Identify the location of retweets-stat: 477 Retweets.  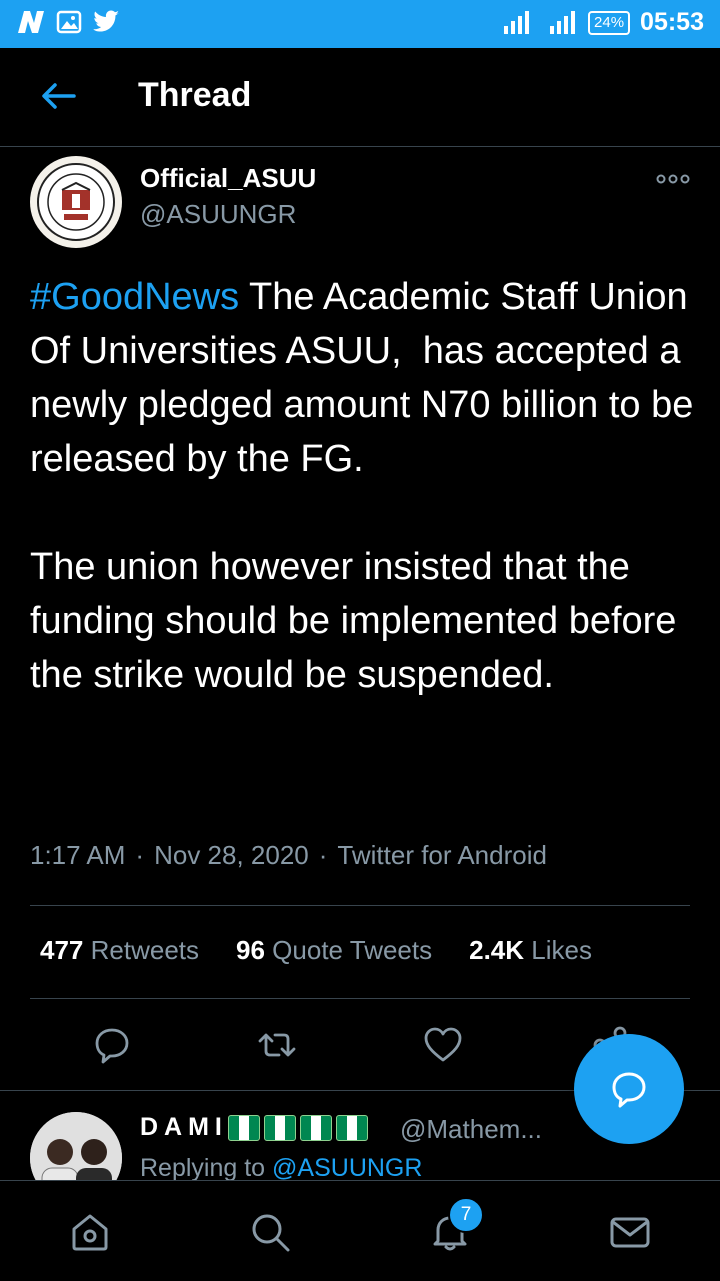
(119, 950).